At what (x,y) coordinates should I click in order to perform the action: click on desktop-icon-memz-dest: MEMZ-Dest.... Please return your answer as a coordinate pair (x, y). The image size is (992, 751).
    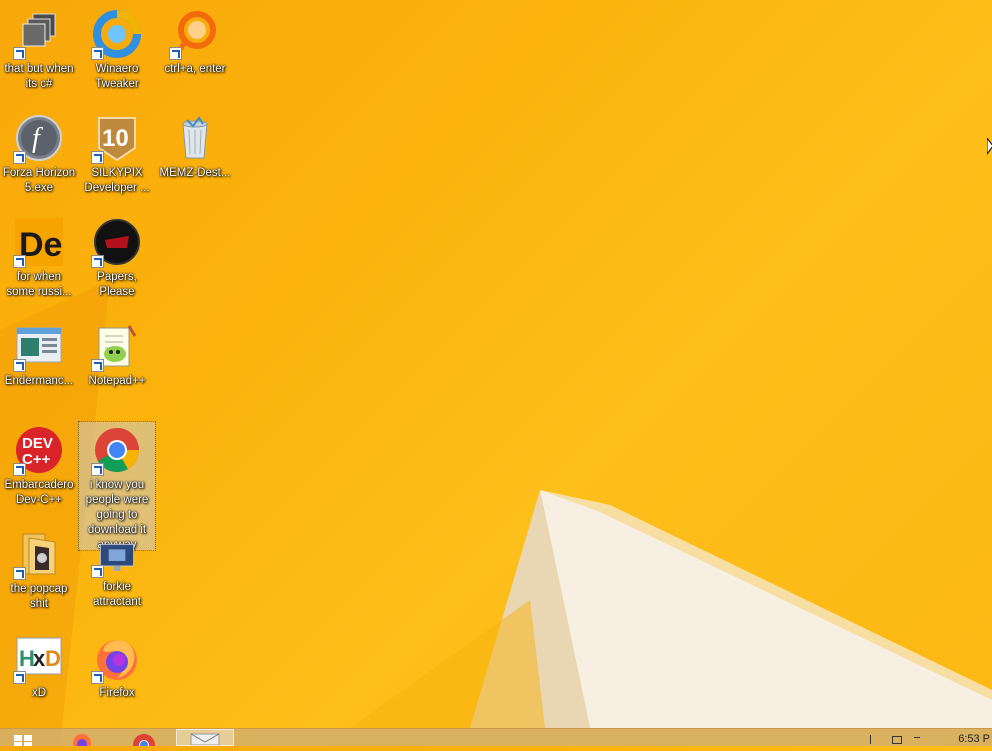
    Looking at the image, I should click on (195, 145).